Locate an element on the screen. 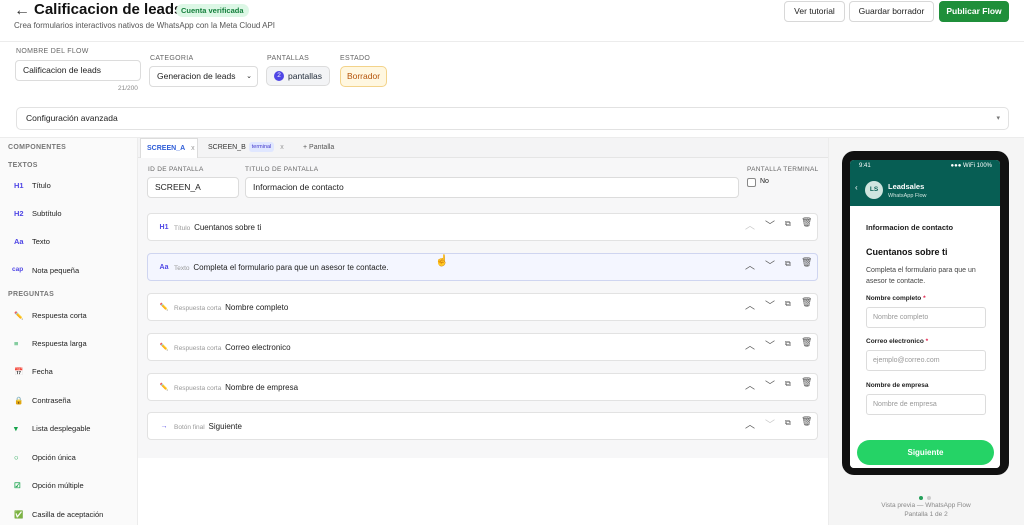 This screenshot has height=525, width=1024. component-block: ✏️ Respuesta corta Nombre de empresa ︿ ﹀ ⧉ 🗑 is located at coordinates (482, 387).